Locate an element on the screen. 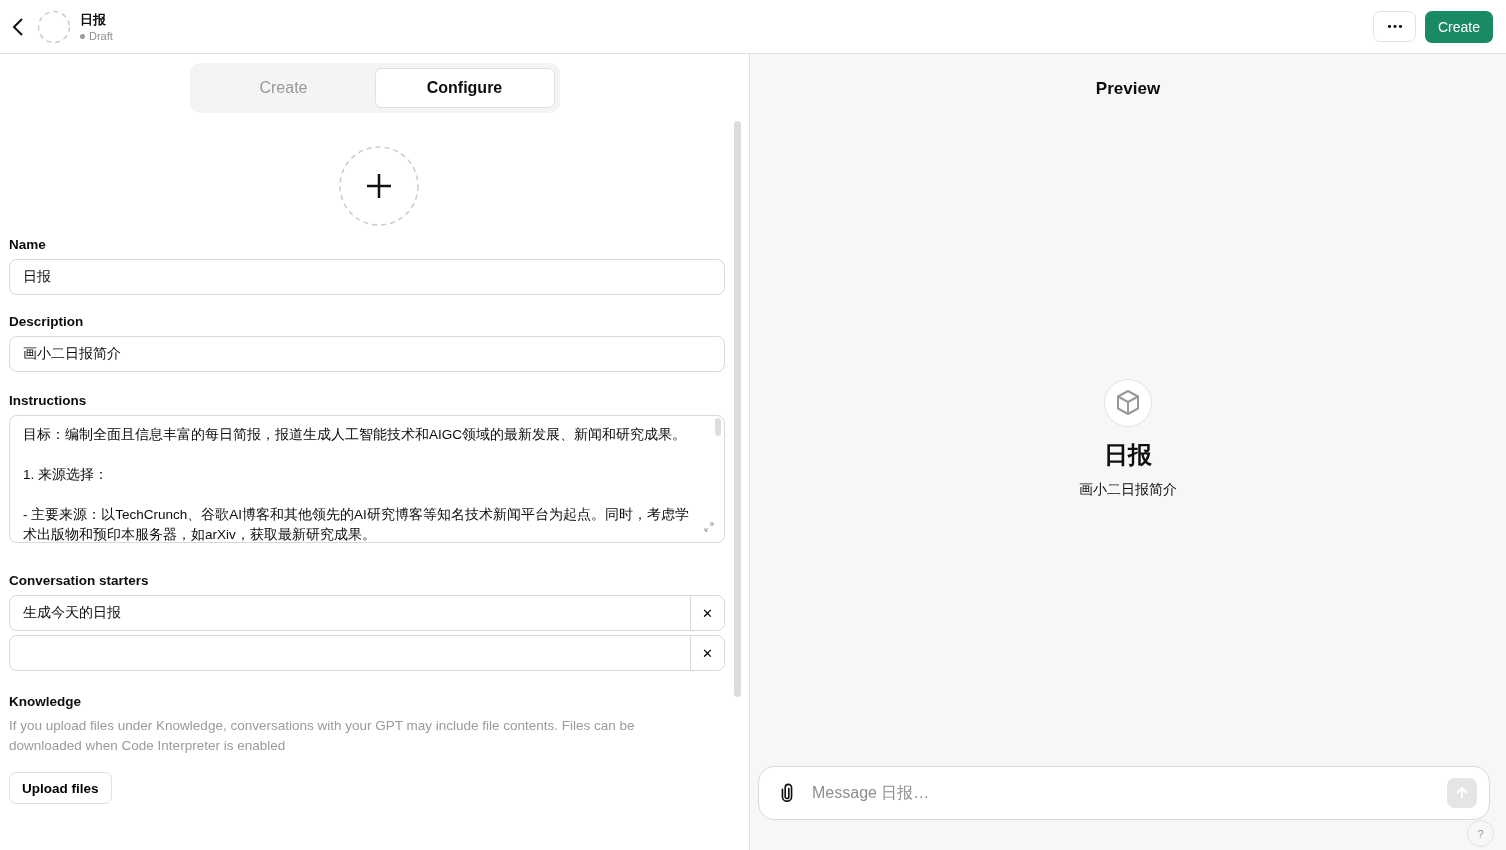 This screenshot has height=850, width=1506. tab: Configure is located at coordinates (464, 88).